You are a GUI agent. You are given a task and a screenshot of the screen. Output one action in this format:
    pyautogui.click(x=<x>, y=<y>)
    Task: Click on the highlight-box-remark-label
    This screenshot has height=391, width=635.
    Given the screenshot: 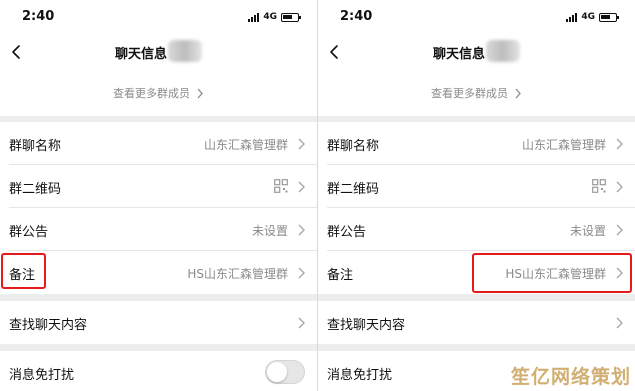 What is the action you would take?
    pyautogui.click(x=23, y=271)
    